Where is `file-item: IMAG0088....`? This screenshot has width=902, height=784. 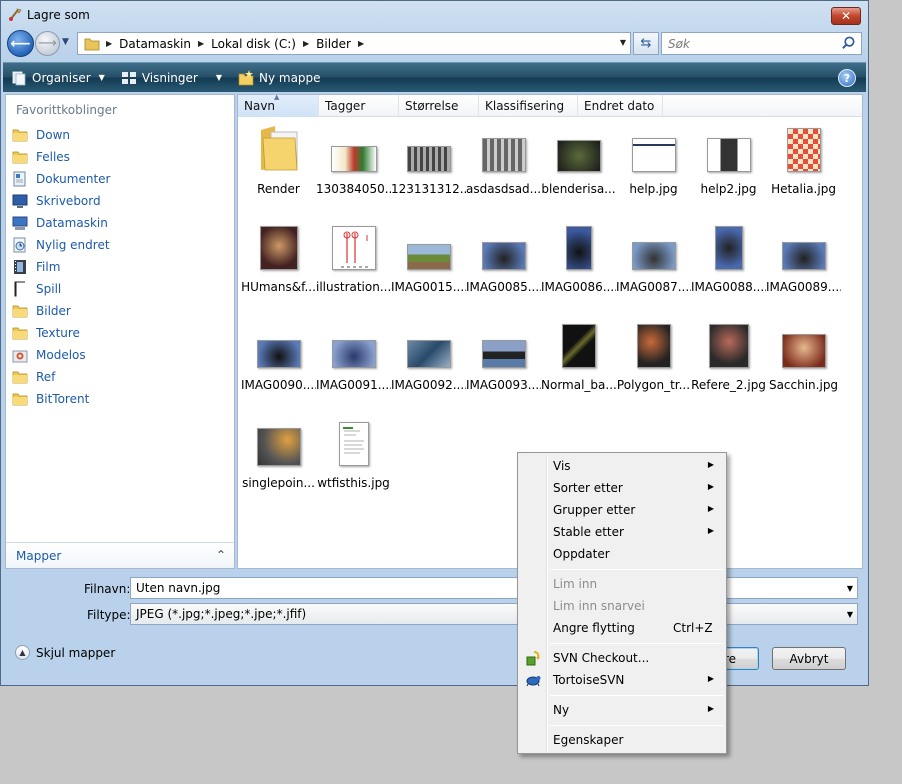
file-item: IMAG0088.... is located at coordinates (728, 261).